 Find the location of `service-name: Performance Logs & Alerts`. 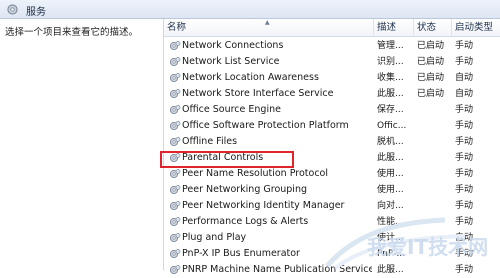

service-name: Performance Logs & Alerts is located at coordinates (245, 221).